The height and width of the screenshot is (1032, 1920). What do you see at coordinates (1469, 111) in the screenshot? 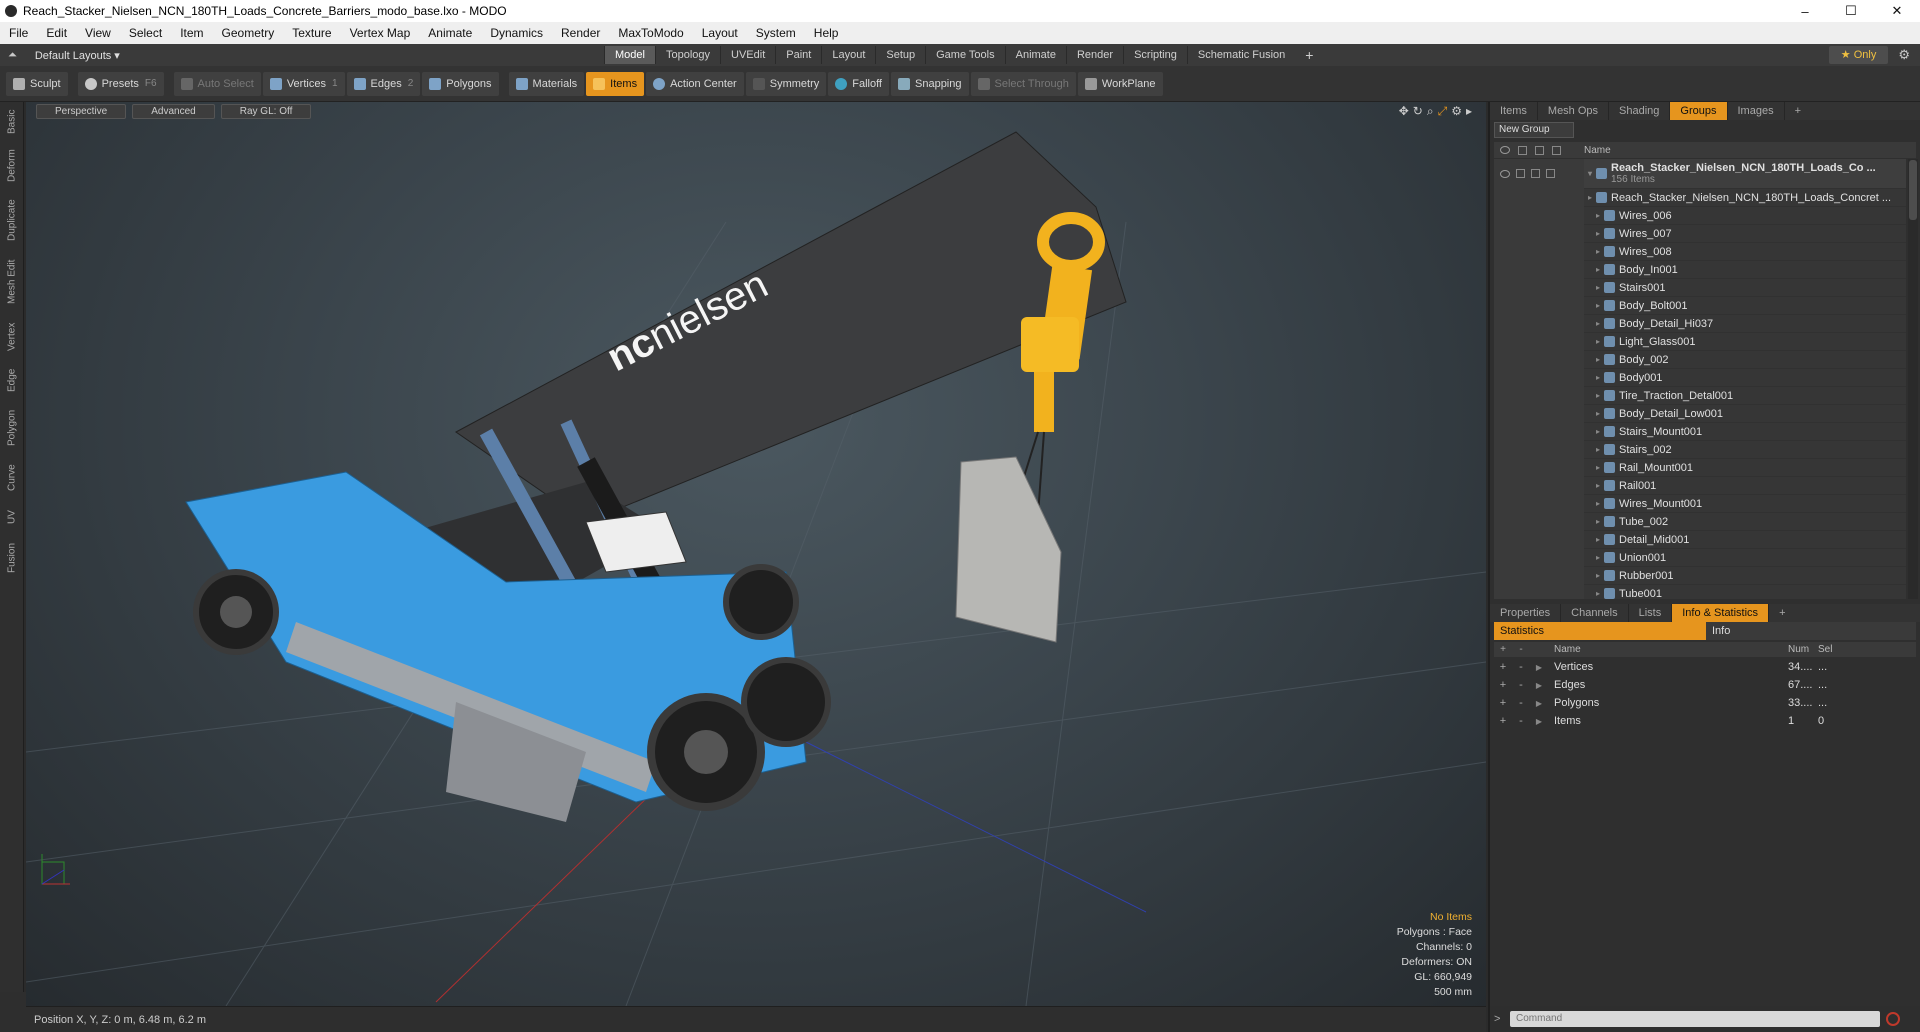
I see `viewport-menu-icon: ▸` at bounding box center [1469, 111].